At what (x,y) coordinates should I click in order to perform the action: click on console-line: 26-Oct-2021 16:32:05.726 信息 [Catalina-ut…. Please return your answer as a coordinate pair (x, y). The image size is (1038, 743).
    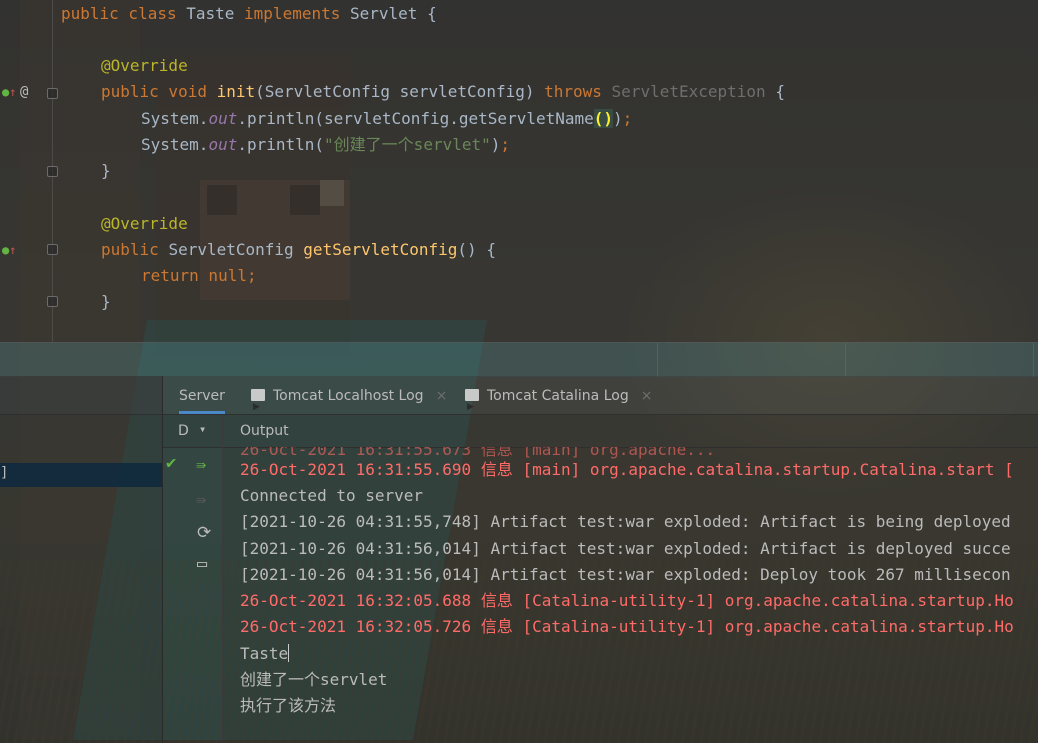
    Looking at the image, I should click on (627, 626).